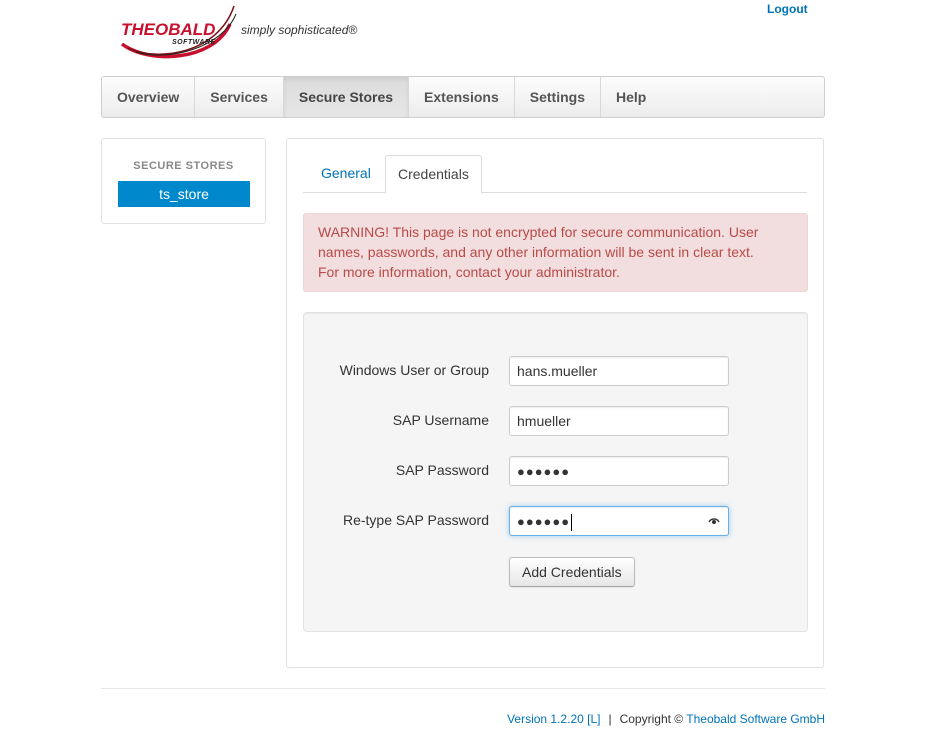  Describe the element at coordinates (414, 370) in the screenshot. I see `windows-user-label: Windows User or Group` at that location.